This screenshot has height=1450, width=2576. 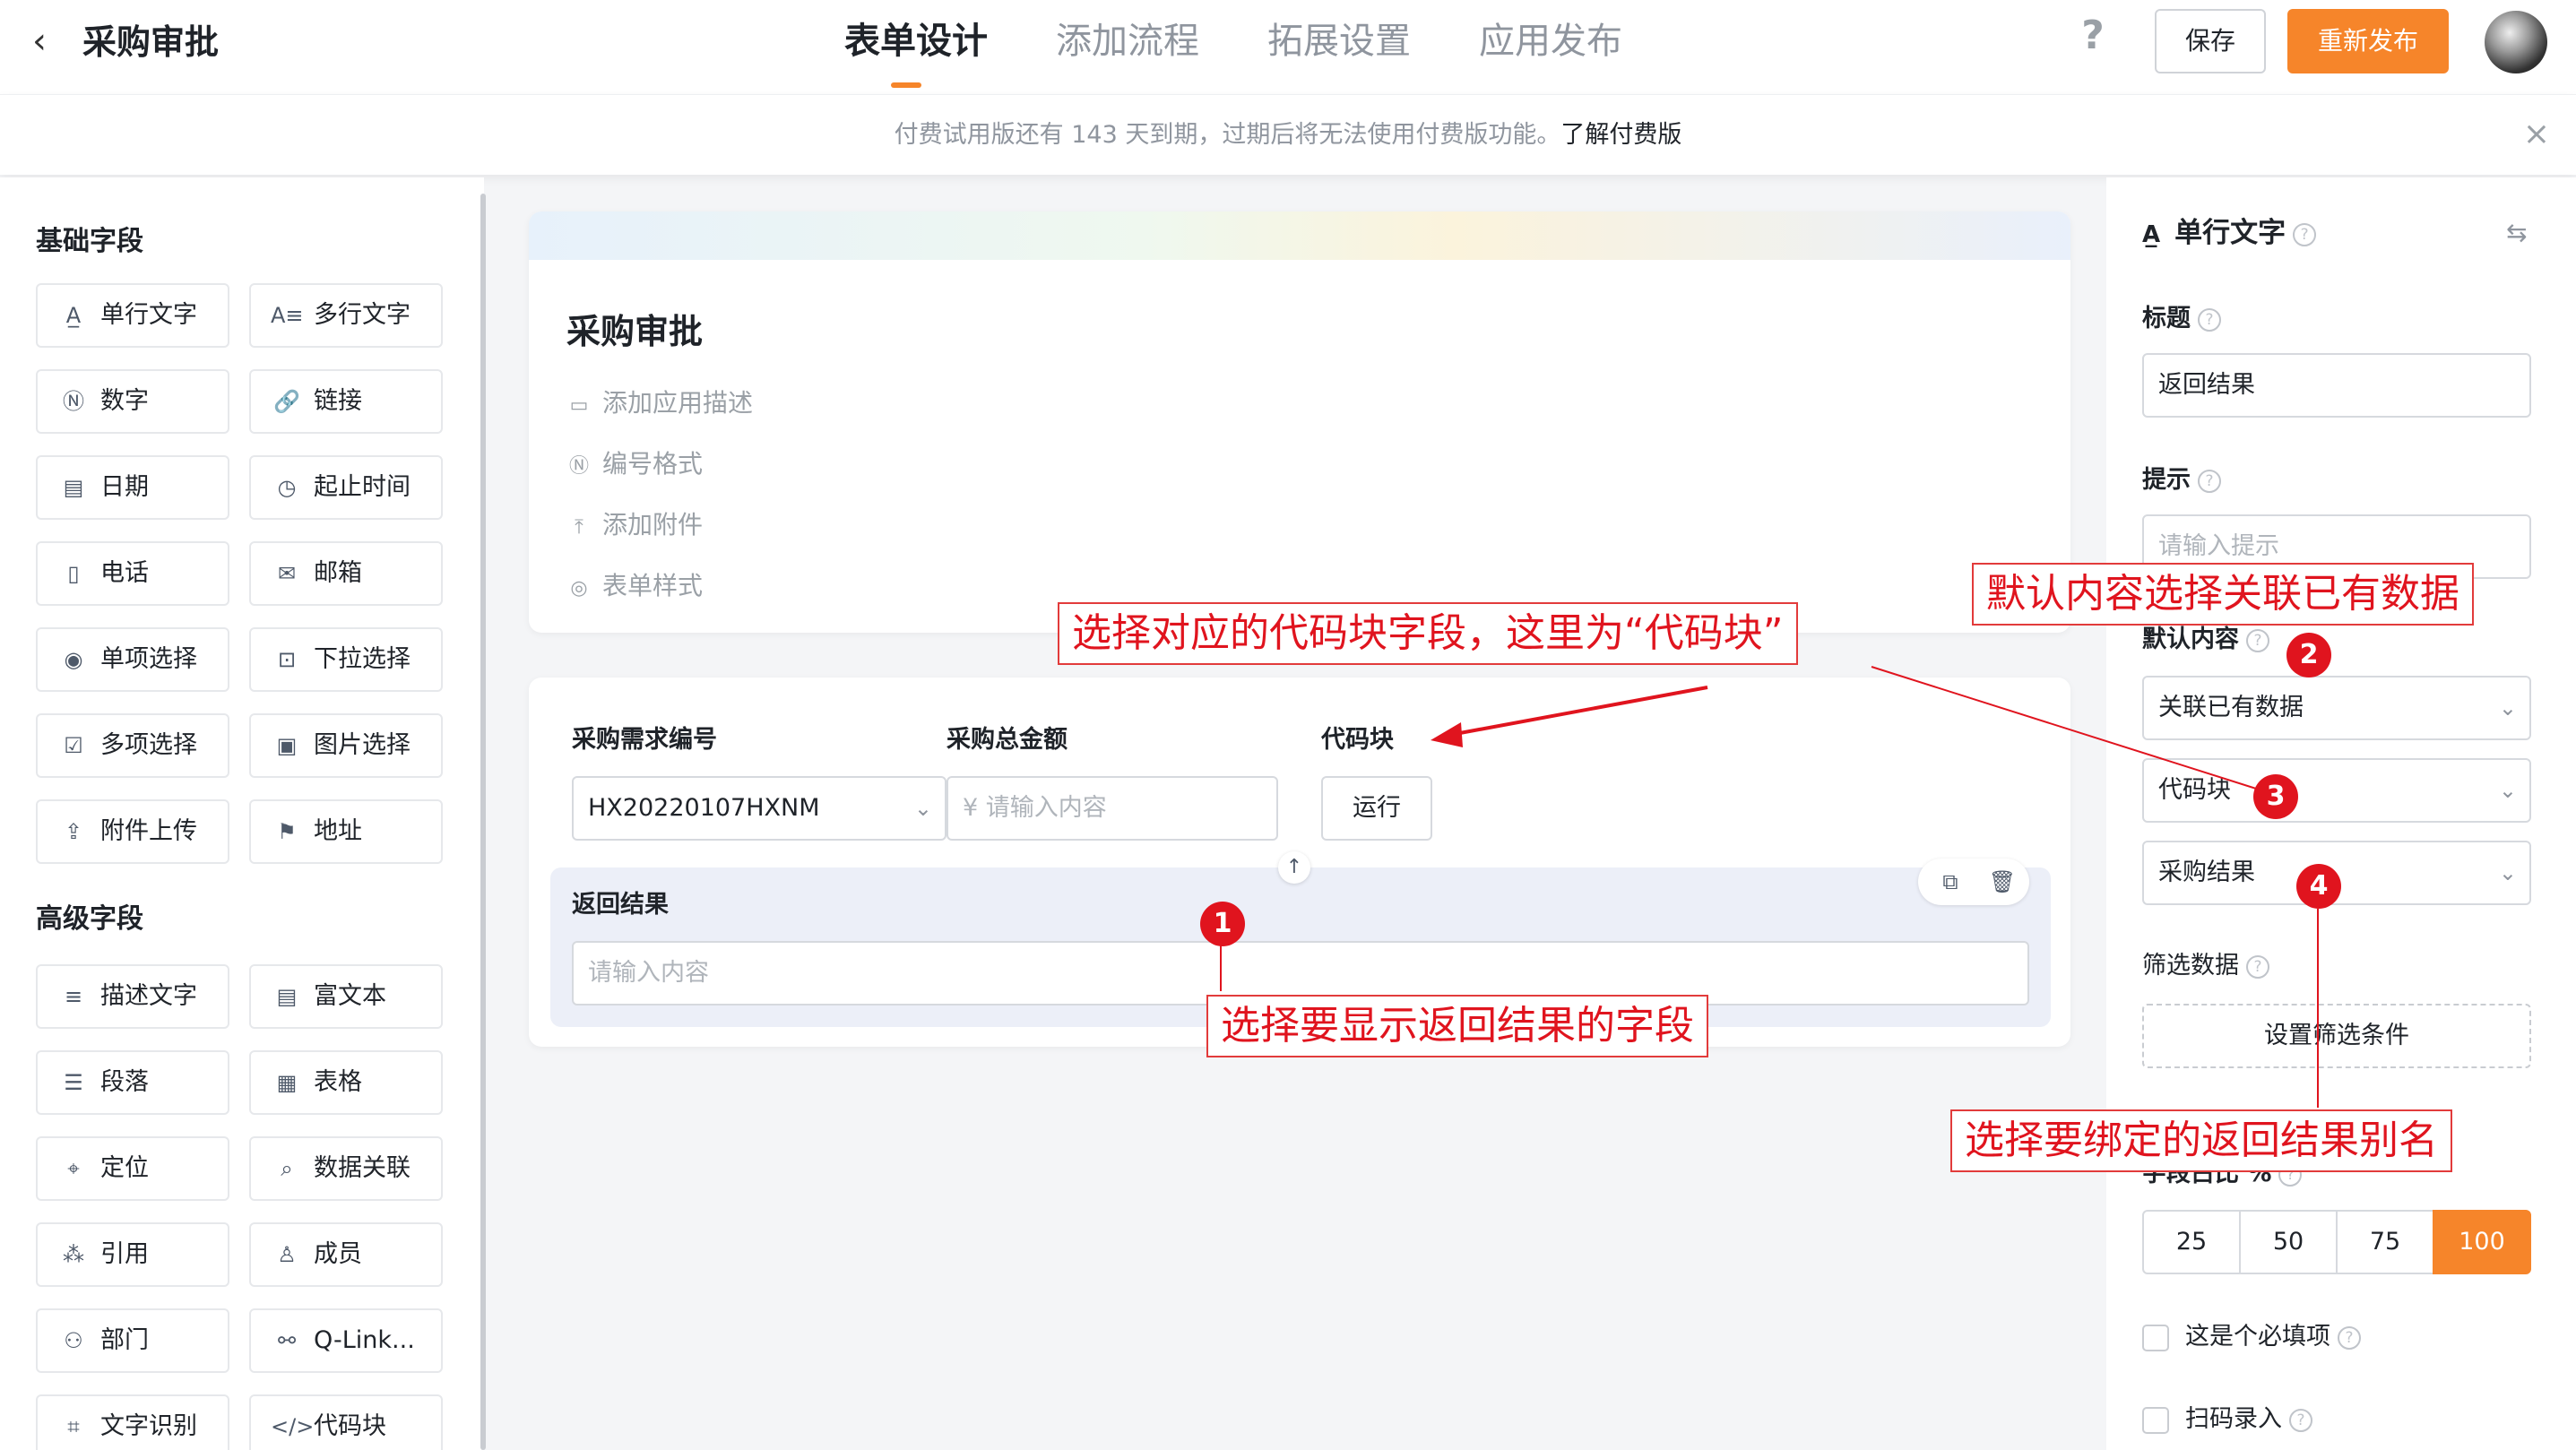 I want to click on phone-icon: ▯, so click(x=73, y=573).